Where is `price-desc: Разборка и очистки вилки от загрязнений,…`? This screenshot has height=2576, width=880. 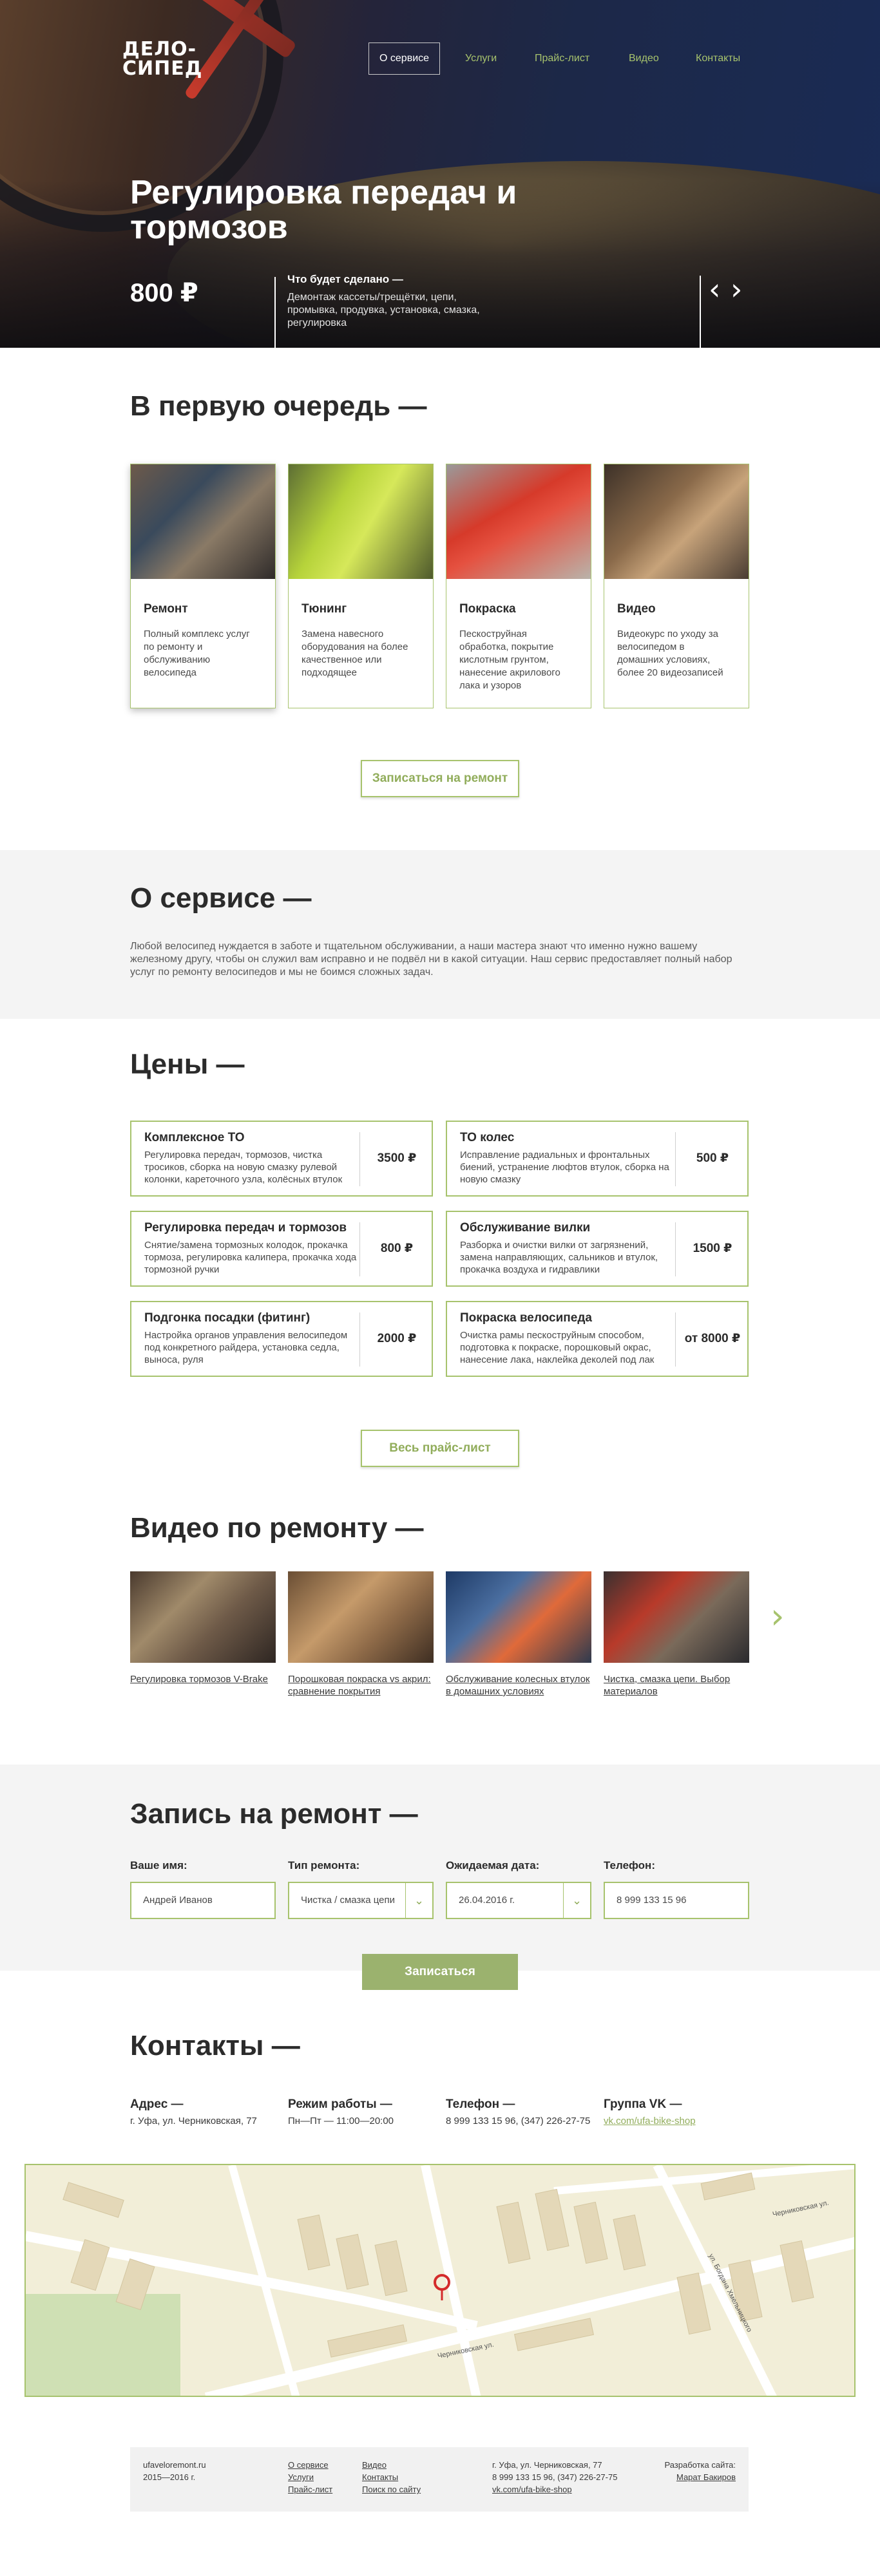
price-desc: Разборка и очистки вилки от загрязнений,… is located at coordinates (559, 1257).